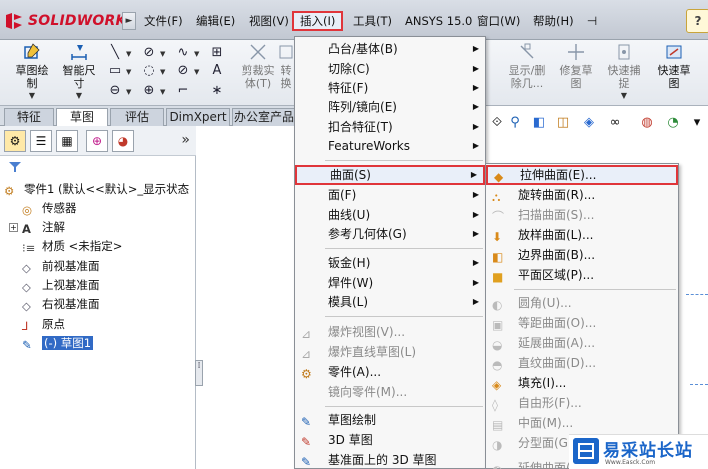 The height and width of the screenshot is (469, 708). I want to click on tree-item-top-plane: ◇ 上视基准面, so click(61, 285).